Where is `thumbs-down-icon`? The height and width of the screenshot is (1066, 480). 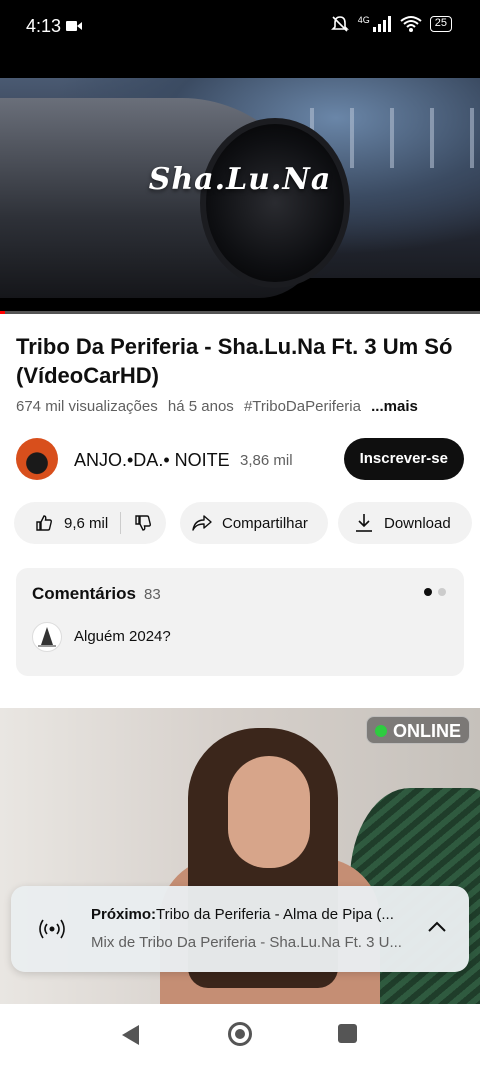
thumbs-down-icon is located at coordinates (143, 523).